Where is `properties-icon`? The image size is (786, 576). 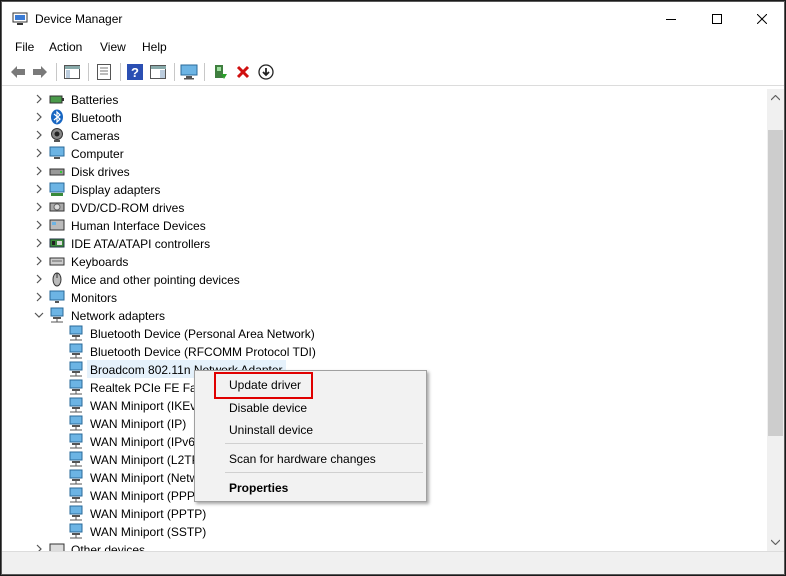
properties-icon is located at coordinates (104, 72).